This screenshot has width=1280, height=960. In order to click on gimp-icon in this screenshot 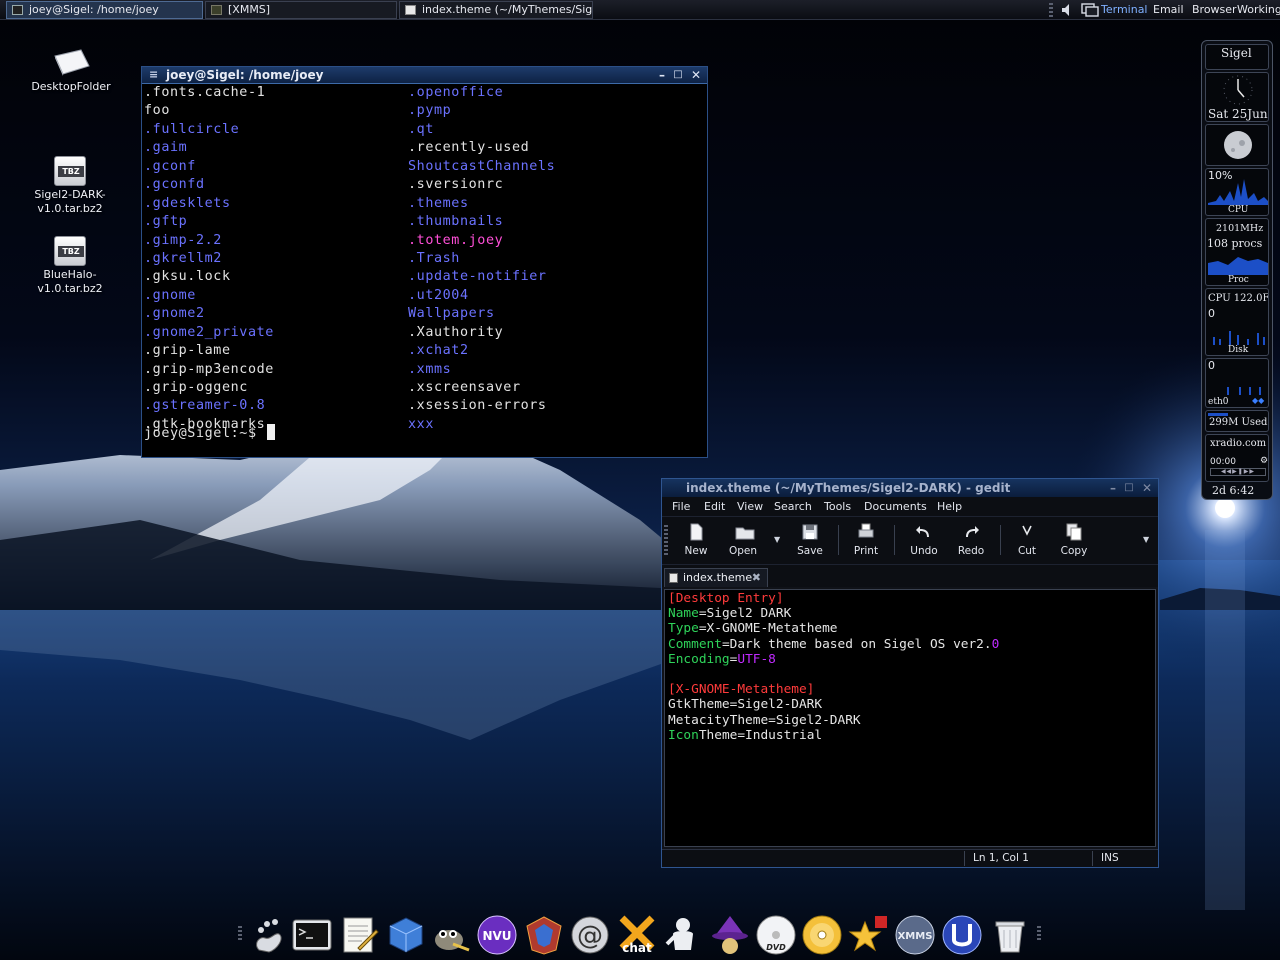, I will do `click(450, 935)`.